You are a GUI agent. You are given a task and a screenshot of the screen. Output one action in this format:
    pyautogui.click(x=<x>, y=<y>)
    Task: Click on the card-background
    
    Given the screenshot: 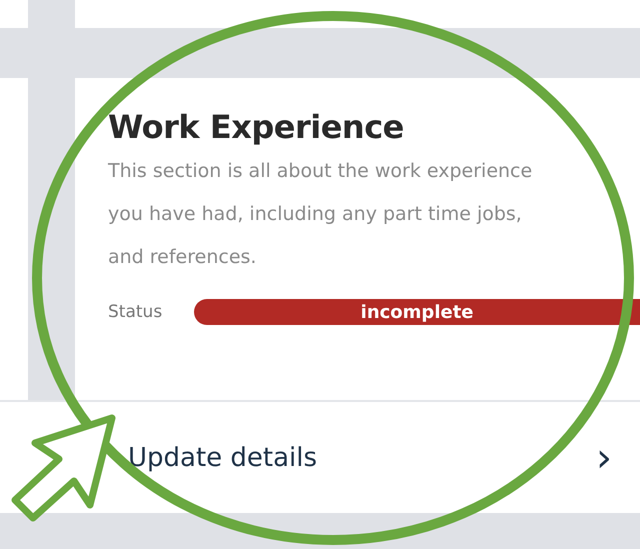 What is the action you would take?
    pyautogui.click(x=14, y=14)
    